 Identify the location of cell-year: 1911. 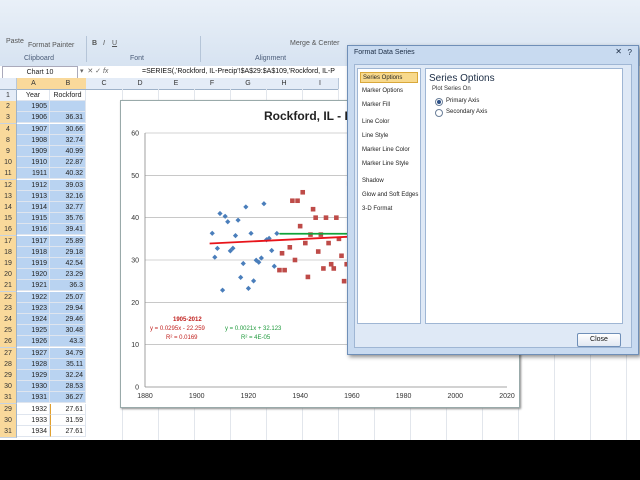
(33, 174).